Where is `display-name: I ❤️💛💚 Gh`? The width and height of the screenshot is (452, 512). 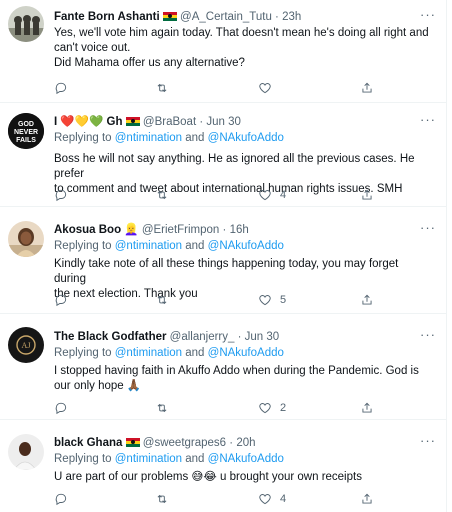 display-name: I ❤️💛💚 Gh is located at coordinates (88, 122).